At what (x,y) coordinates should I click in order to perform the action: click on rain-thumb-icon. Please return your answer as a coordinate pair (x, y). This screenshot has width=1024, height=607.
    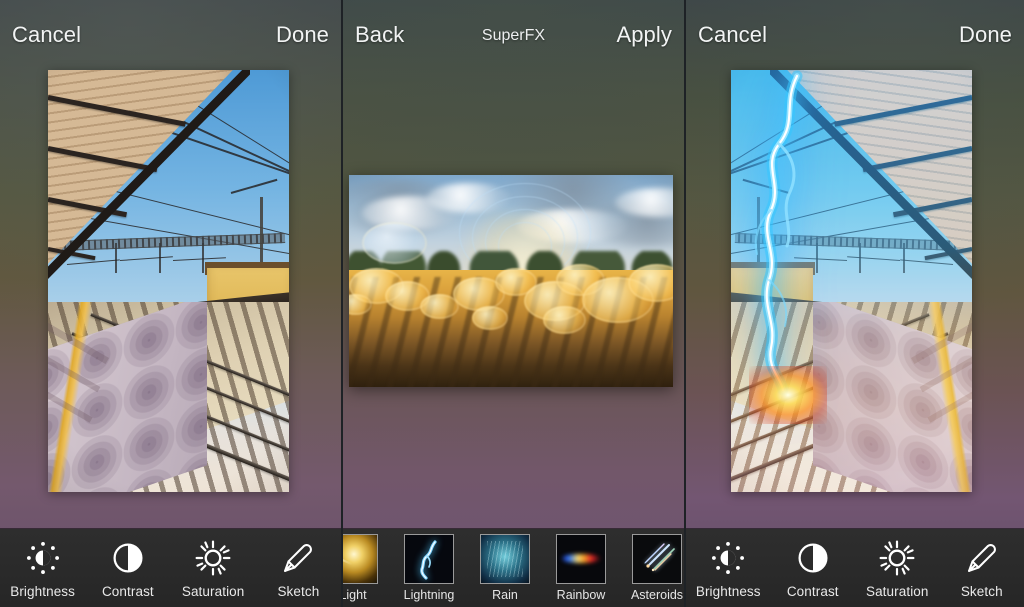
    Looking at the image, I should click on (505, 559).